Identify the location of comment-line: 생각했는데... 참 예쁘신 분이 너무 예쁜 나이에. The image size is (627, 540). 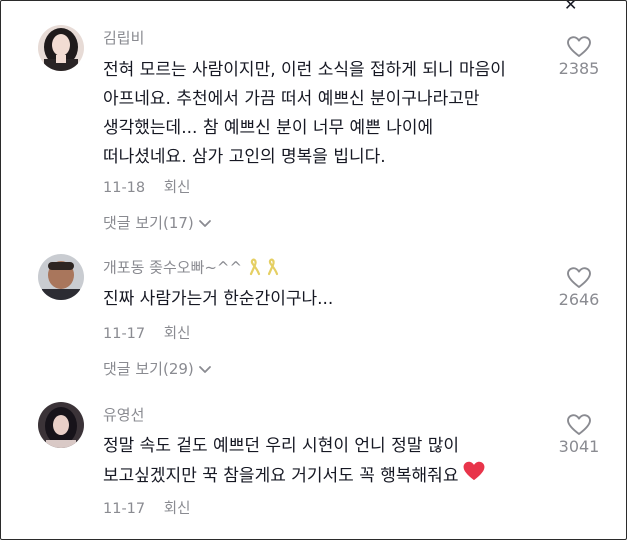
(268, 128).